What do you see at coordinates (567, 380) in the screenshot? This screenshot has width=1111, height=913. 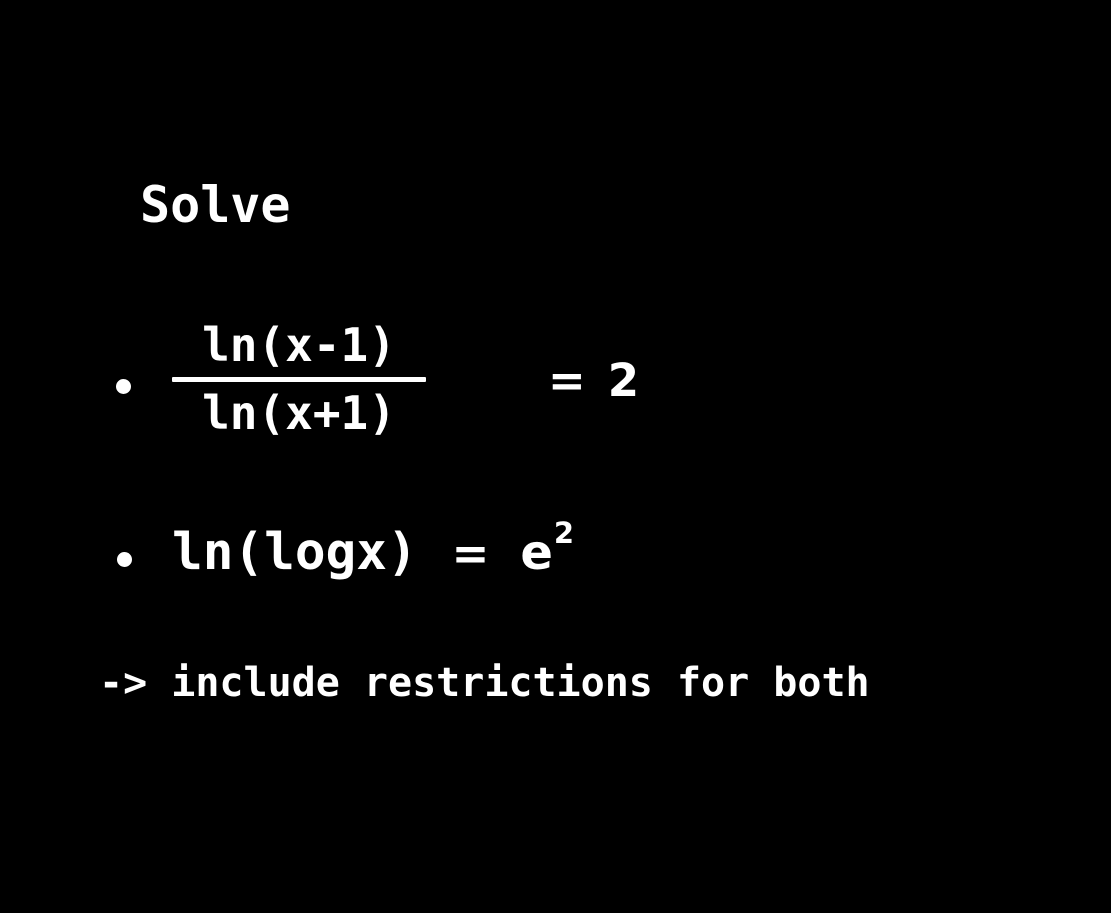 I see `equals-operator-1: =` at bounding box center [567, 380].